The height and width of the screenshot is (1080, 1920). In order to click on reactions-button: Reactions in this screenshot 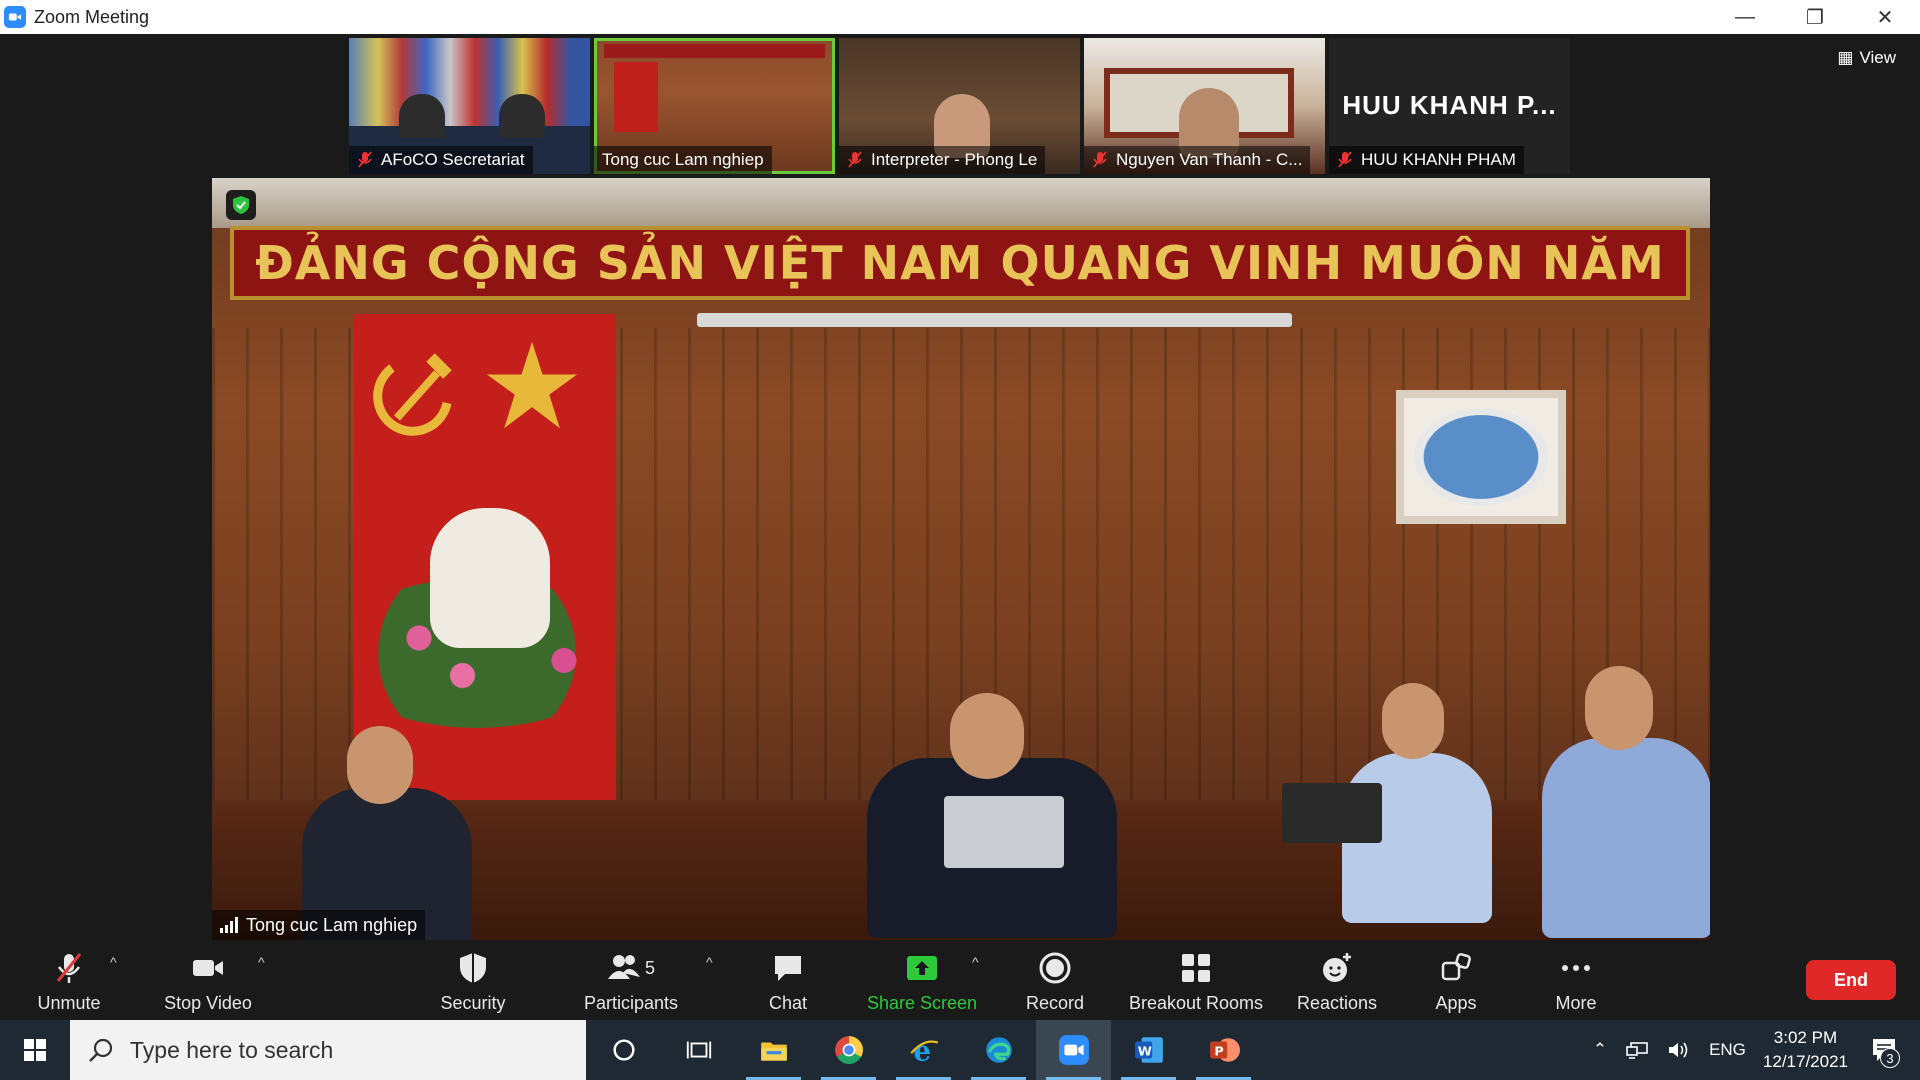, I will do `click(1337, 980)`.